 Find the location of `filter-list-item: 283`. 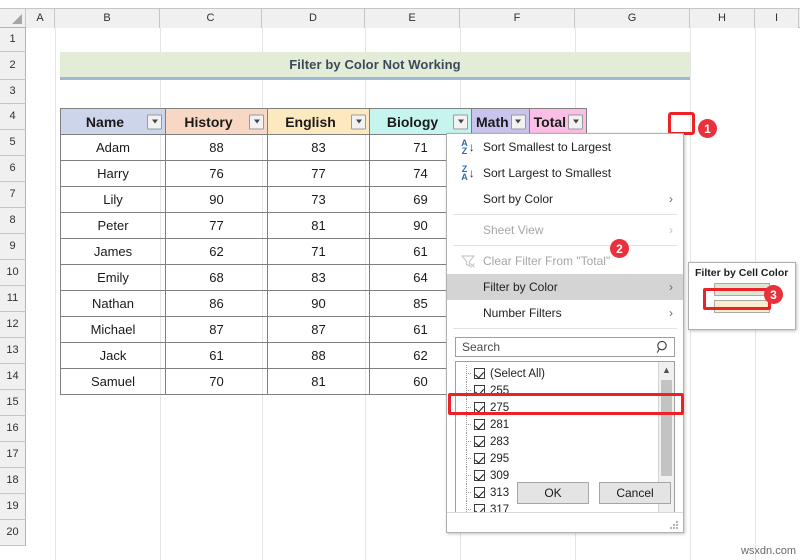

filter-list-item: 283 is located at coordinates (568, 441).